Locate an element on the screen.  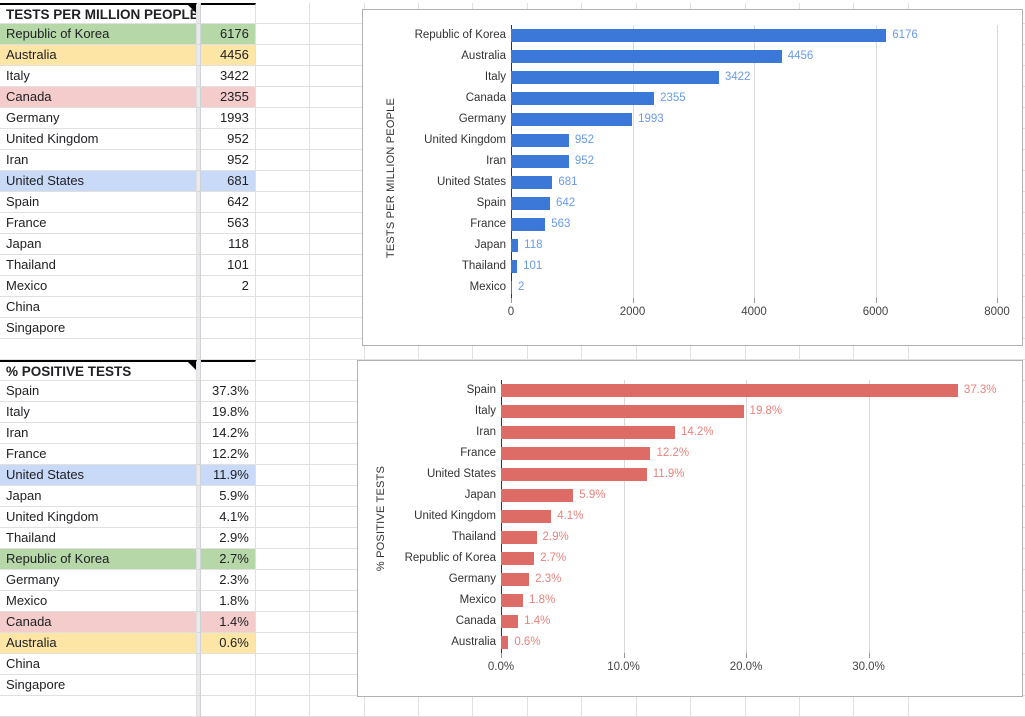
country-value-cell: 1.8% is located at coordinates (228, 601).